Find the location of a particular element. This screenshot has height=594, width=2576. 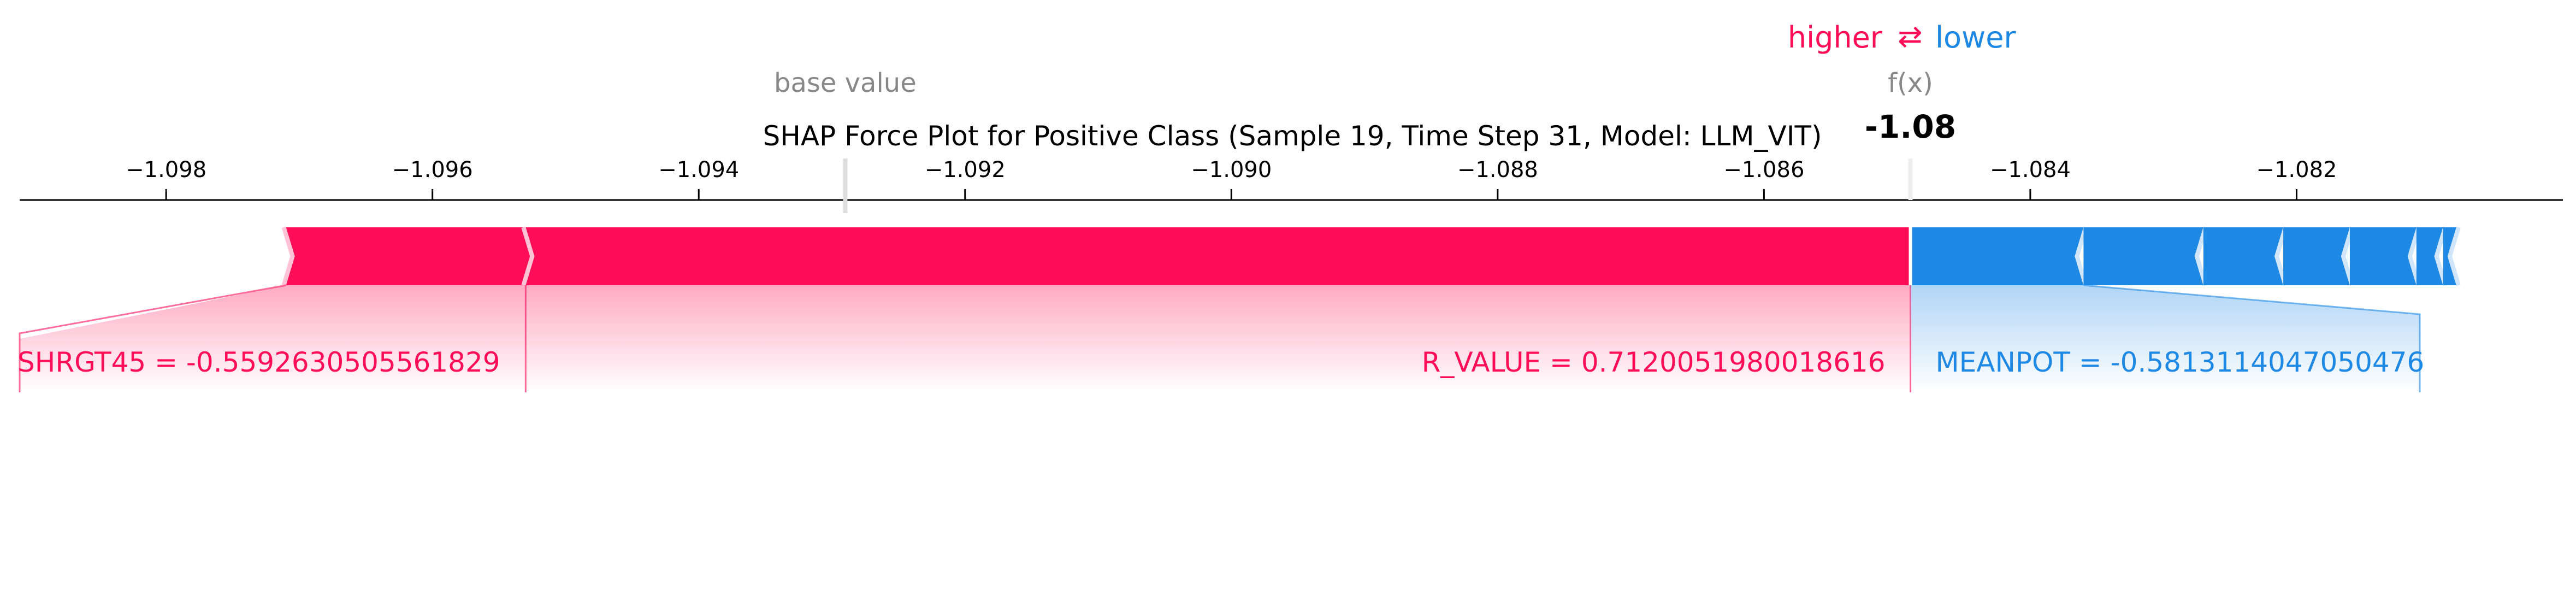

legend-lower: lower is located at coordinates (1975, 37).